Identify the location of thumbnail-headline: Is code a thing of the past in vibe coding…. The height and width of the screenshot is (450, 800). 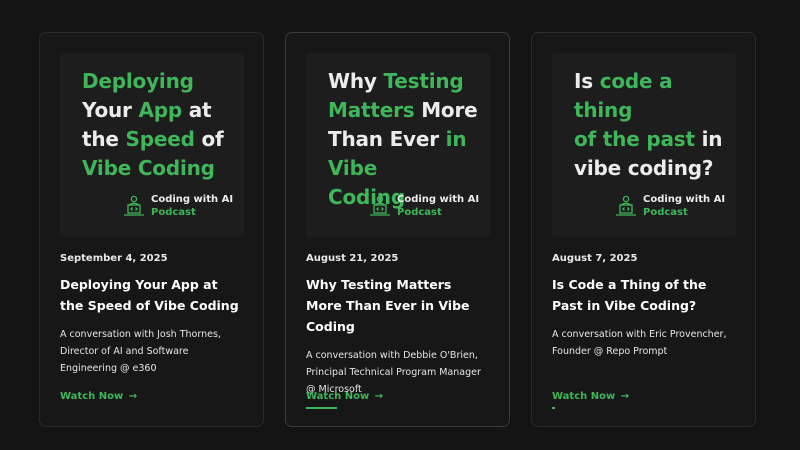
(655, 125).